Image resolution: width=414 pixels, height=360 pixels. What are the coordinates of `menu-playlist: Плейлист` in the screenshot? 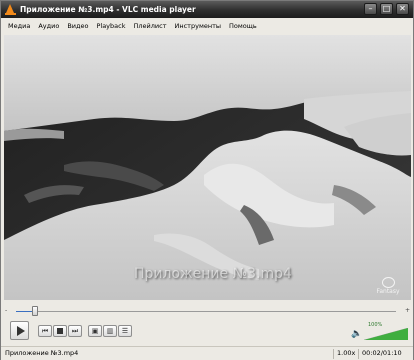 It's located at (149, 26).